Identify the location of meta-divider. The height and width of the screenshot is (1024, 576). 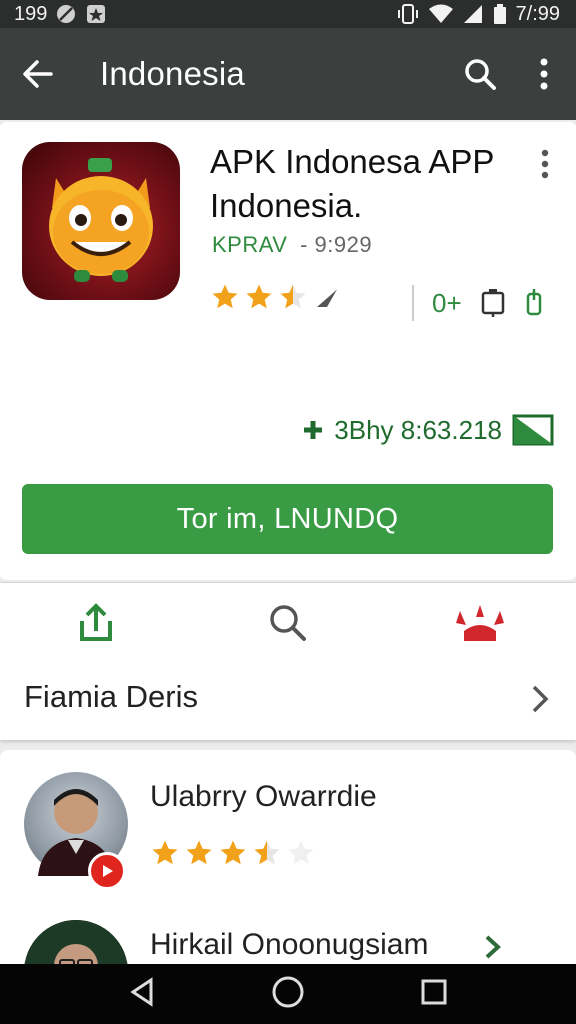
(413, 303).